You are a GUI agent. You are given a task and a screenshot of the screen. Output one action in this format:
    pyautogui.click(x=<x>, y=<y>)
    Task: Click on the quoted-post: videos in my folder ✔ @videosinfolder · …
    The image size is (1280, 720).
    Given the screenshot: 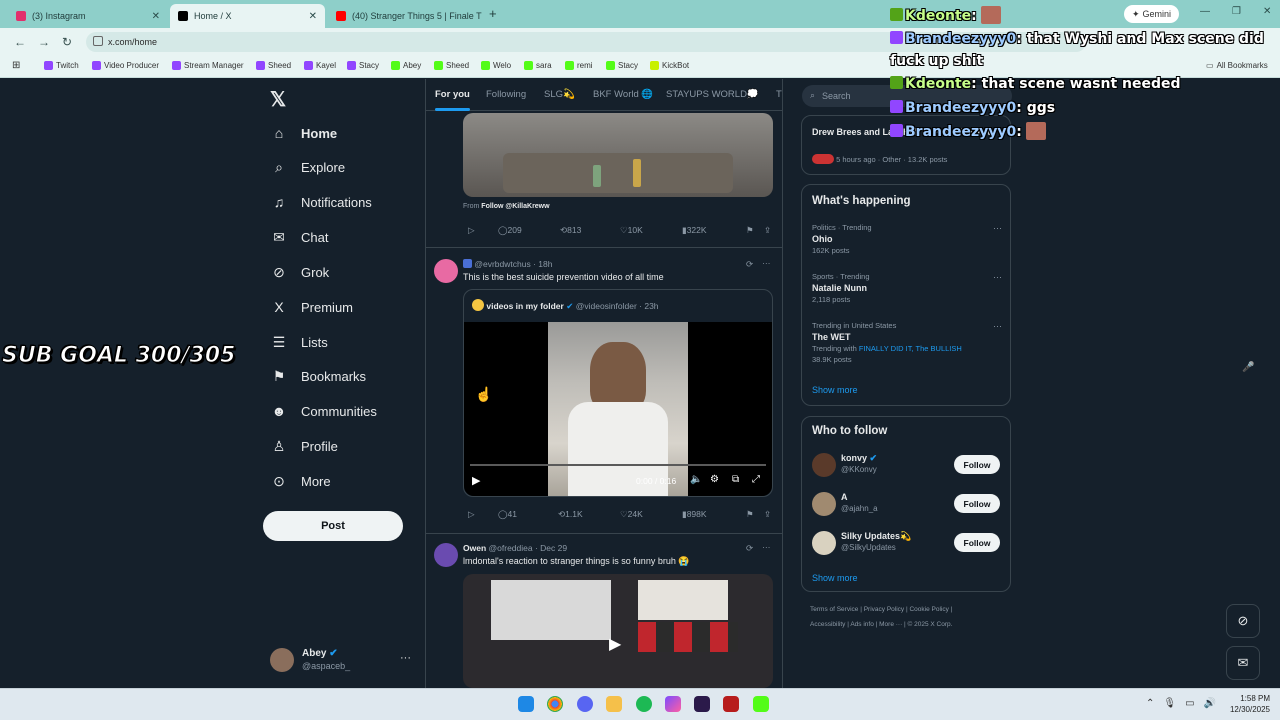 What is the action you would take?
    pyautogui.click(x=618, y=393)
    